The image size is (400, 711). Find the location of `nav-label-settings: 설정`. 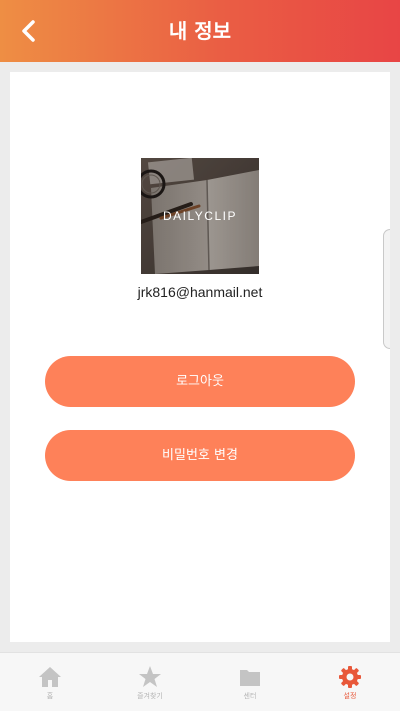

nav-label-settings: 설정 is located at coordinates (350, 696).